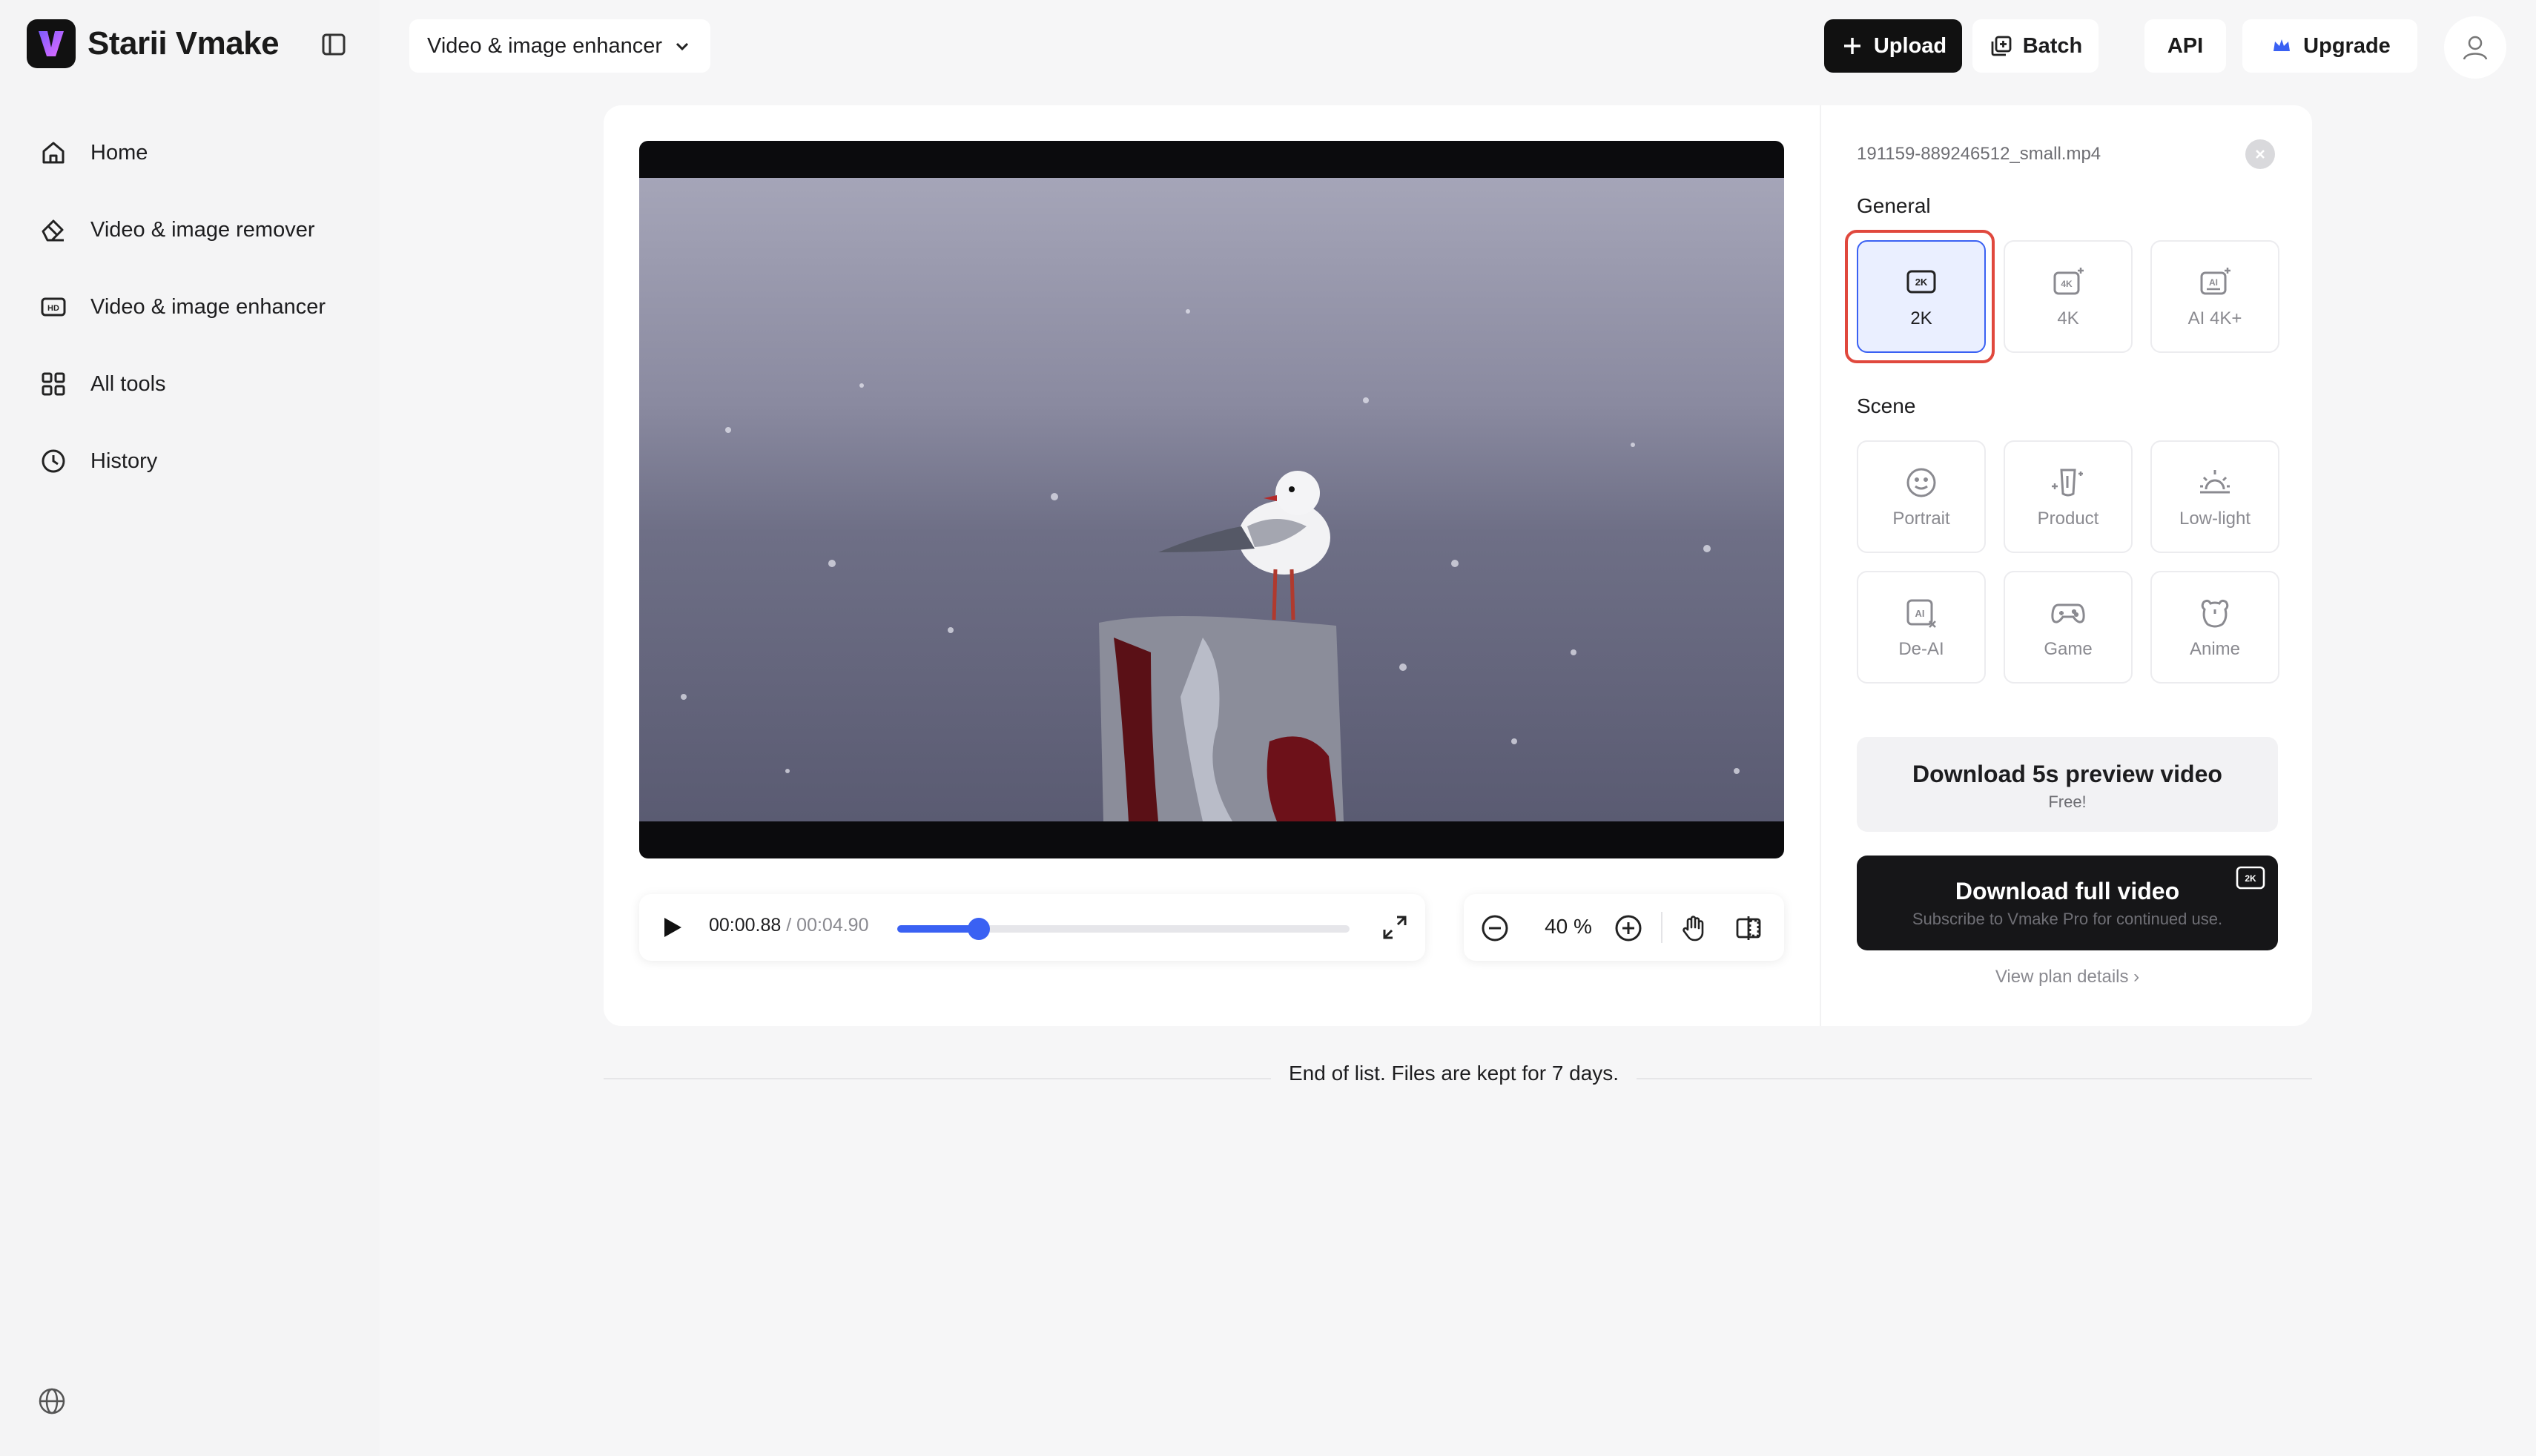 The width and height of the screenshot is (2536, 1456). What do you see at coordinates (1887, 406) in the screenshot?
I see `scene-section-label: Scene` at bounding box center [1887, 406].